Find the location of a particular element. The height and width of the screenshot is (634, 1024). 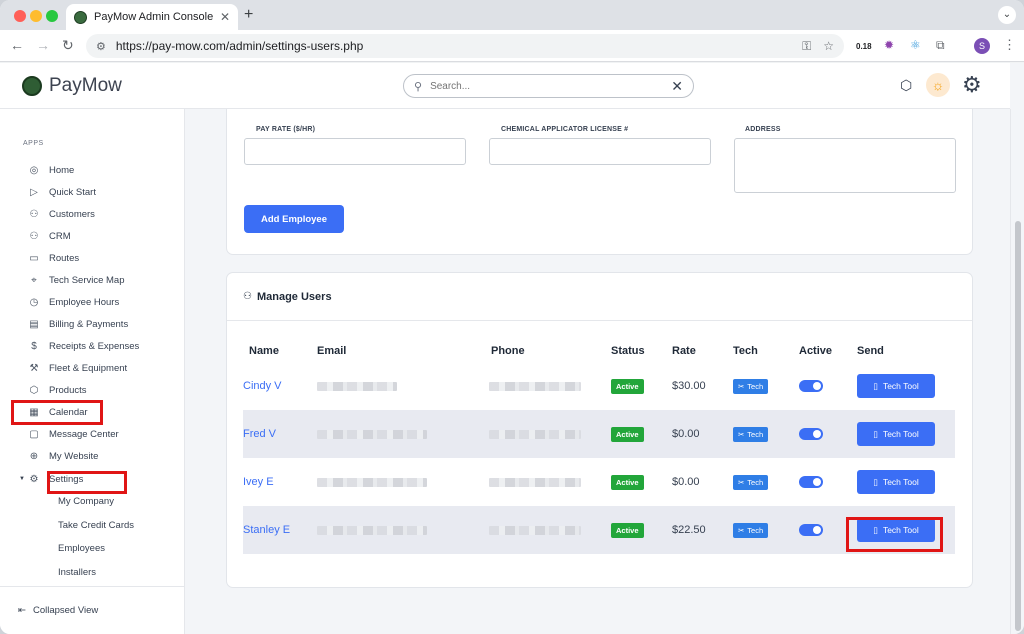

pay-rate-input is located at coordinates (355, 151).